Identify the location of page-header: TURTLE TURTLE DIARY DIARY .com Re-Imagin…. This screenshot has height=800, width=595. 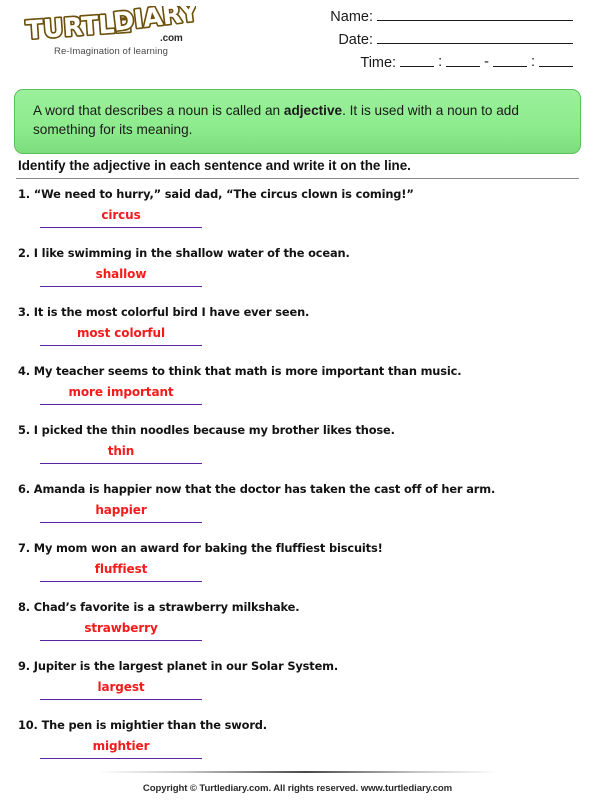
(297, 40).